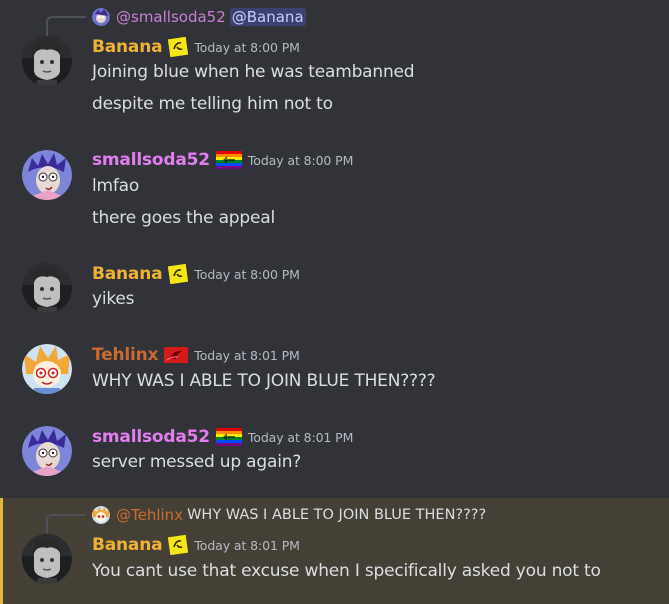 The width and height of the screenshot is (669, 604). I want to click on reply-preview: @smallsoda52 @Banana, so click(199, 17).